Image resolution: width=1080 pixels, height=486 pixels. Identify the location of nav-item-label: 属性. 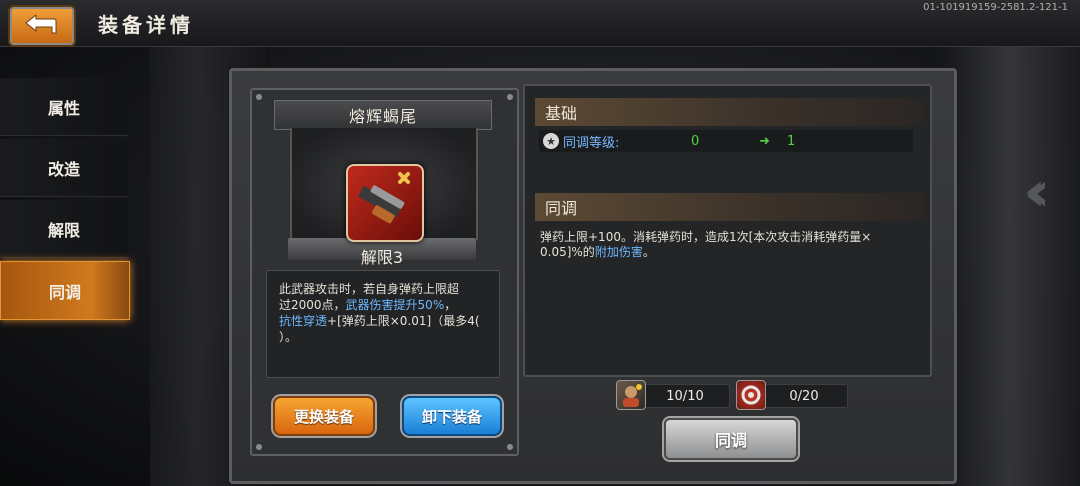
(63, 108).